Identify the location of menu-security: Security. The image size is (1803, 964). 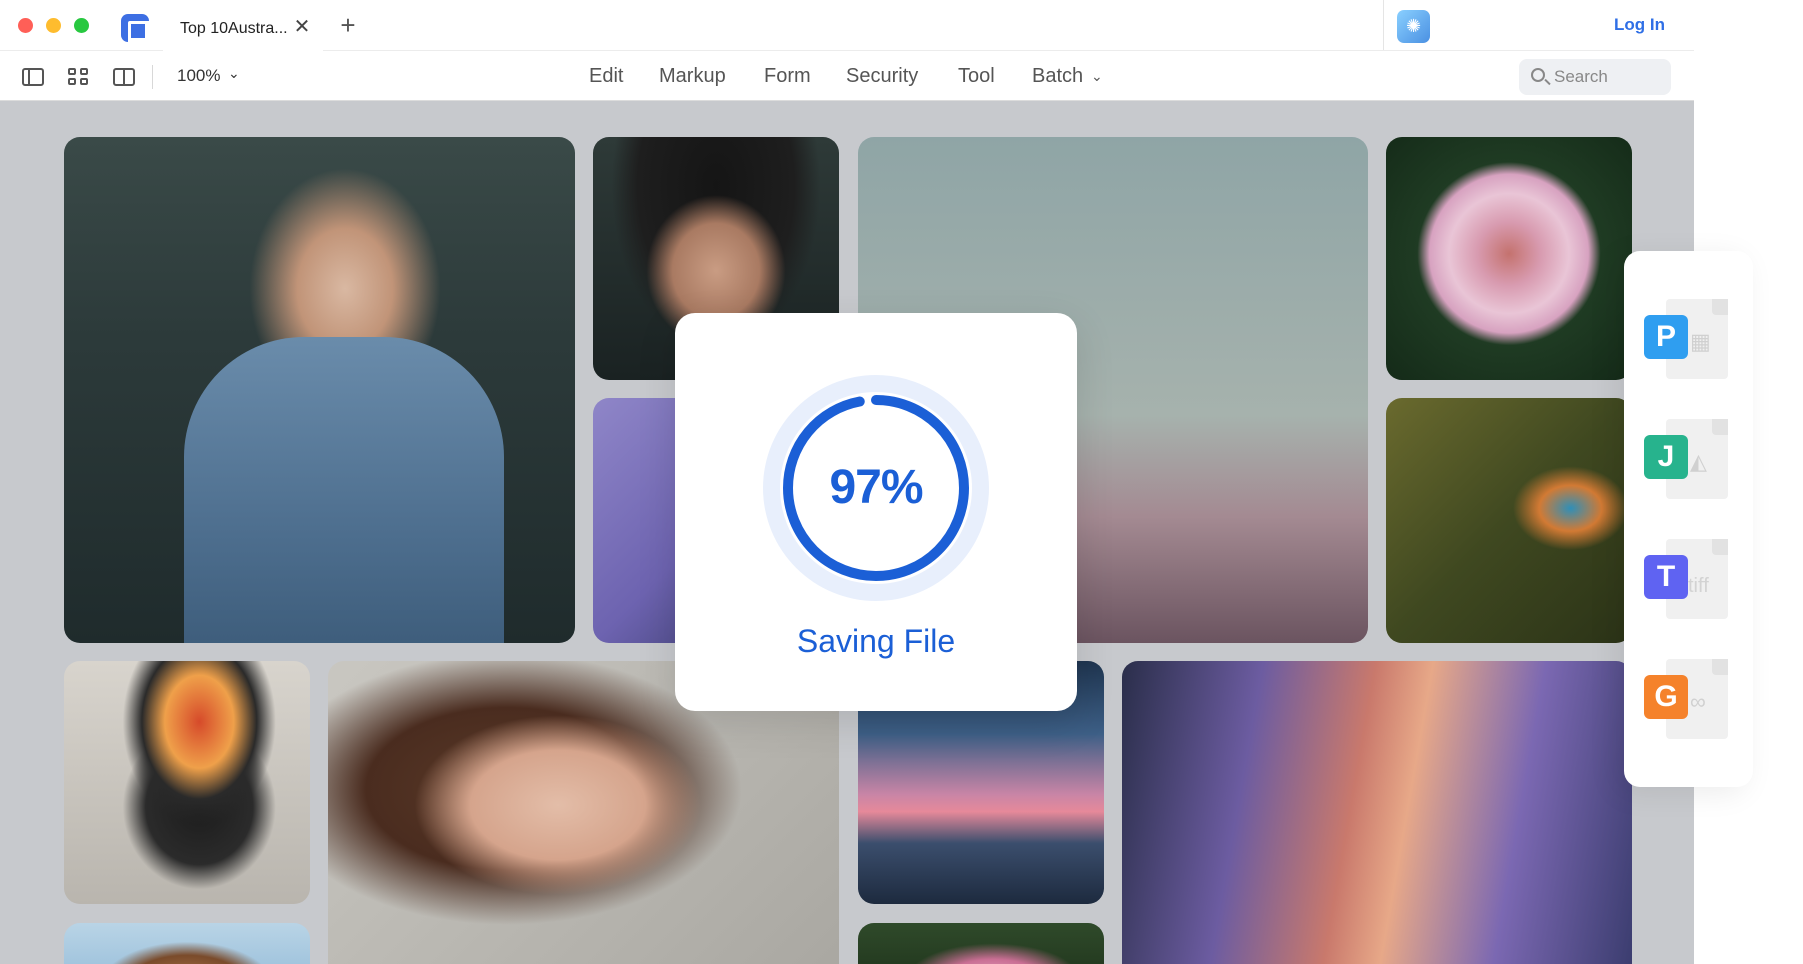
(882, 76).